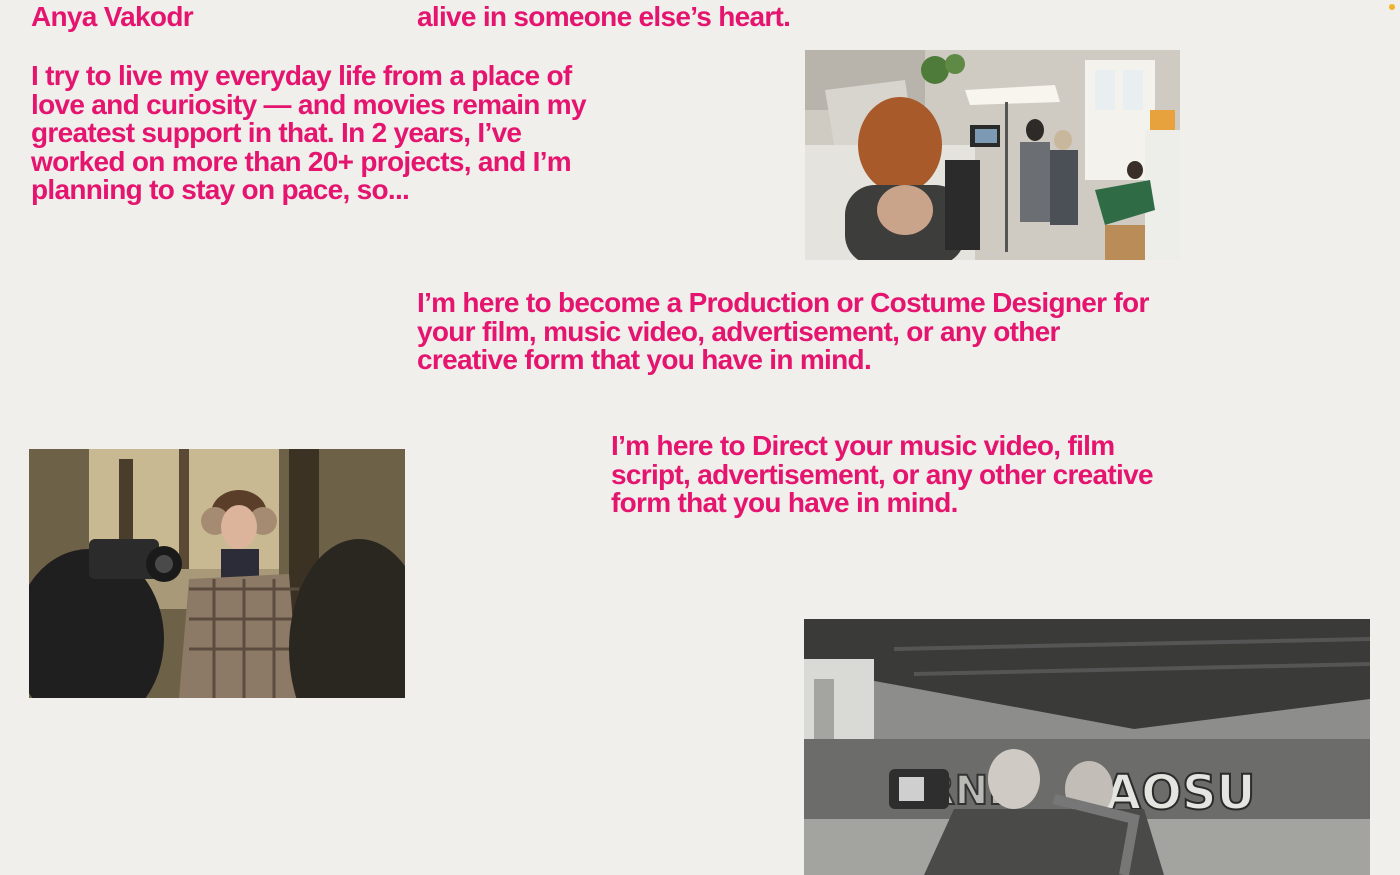 The image size is (1400, 875). I want to click on kitchen-set-photo, so click(992, 155).